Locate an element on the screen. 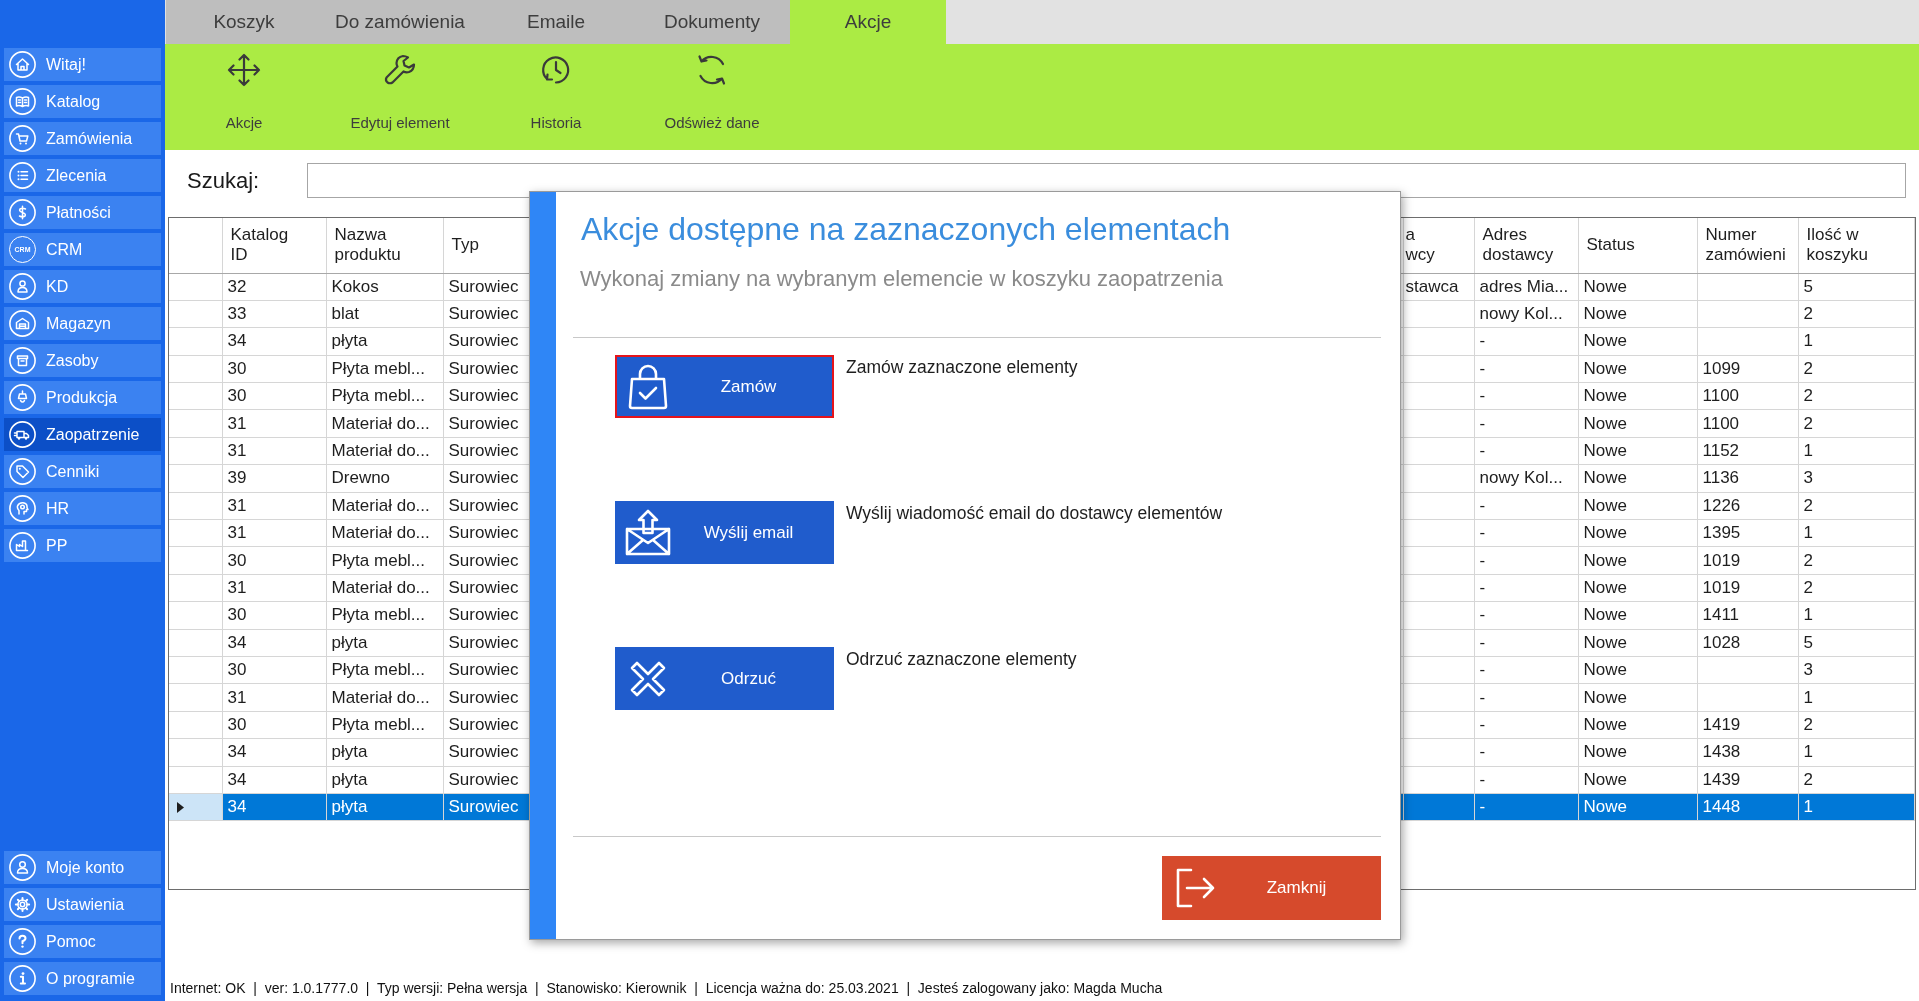  tab: Emaile is located at coordinates (556, 22).